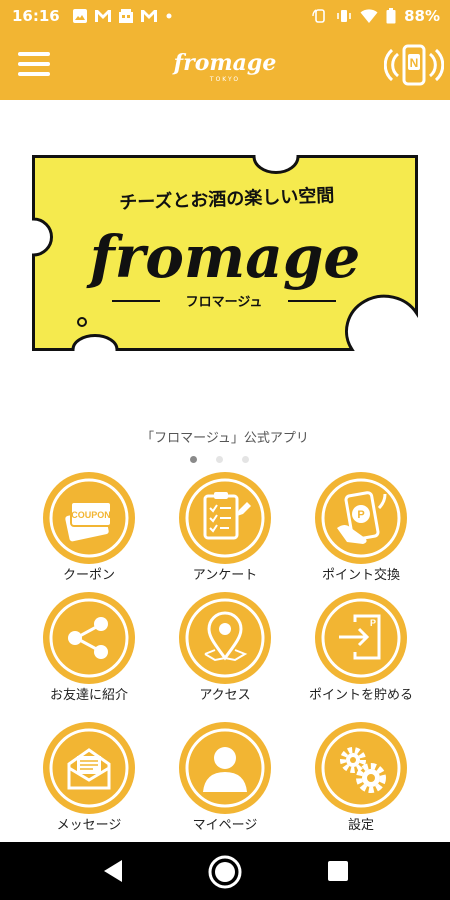  Describe the element at coordinates (224, 302) in the screenshot. I see `banner-reading: フロマージュ` at that location.